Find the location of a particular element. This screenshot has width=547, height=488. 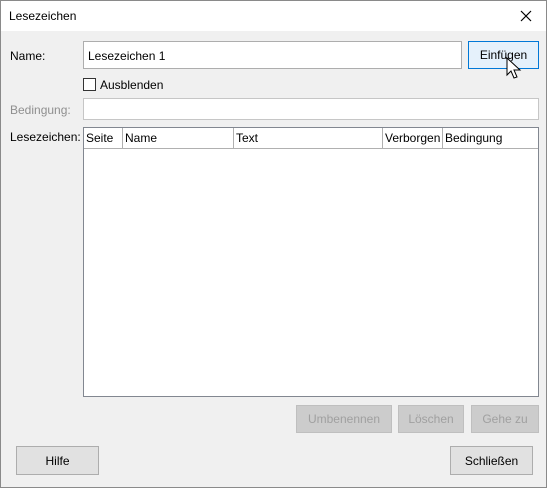

close-icon is located at coordinates (526, 16).